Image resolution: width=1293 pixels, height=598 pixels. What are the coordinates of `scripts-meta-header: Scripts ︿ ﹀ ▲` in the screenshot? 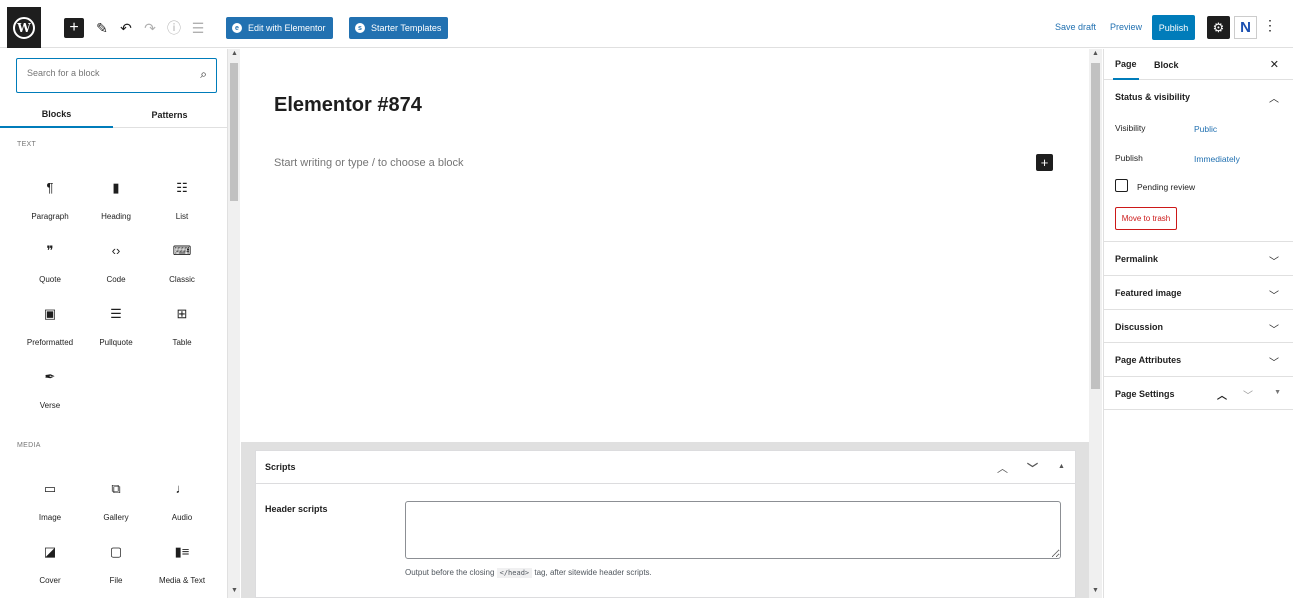 It's located at (665, 467).